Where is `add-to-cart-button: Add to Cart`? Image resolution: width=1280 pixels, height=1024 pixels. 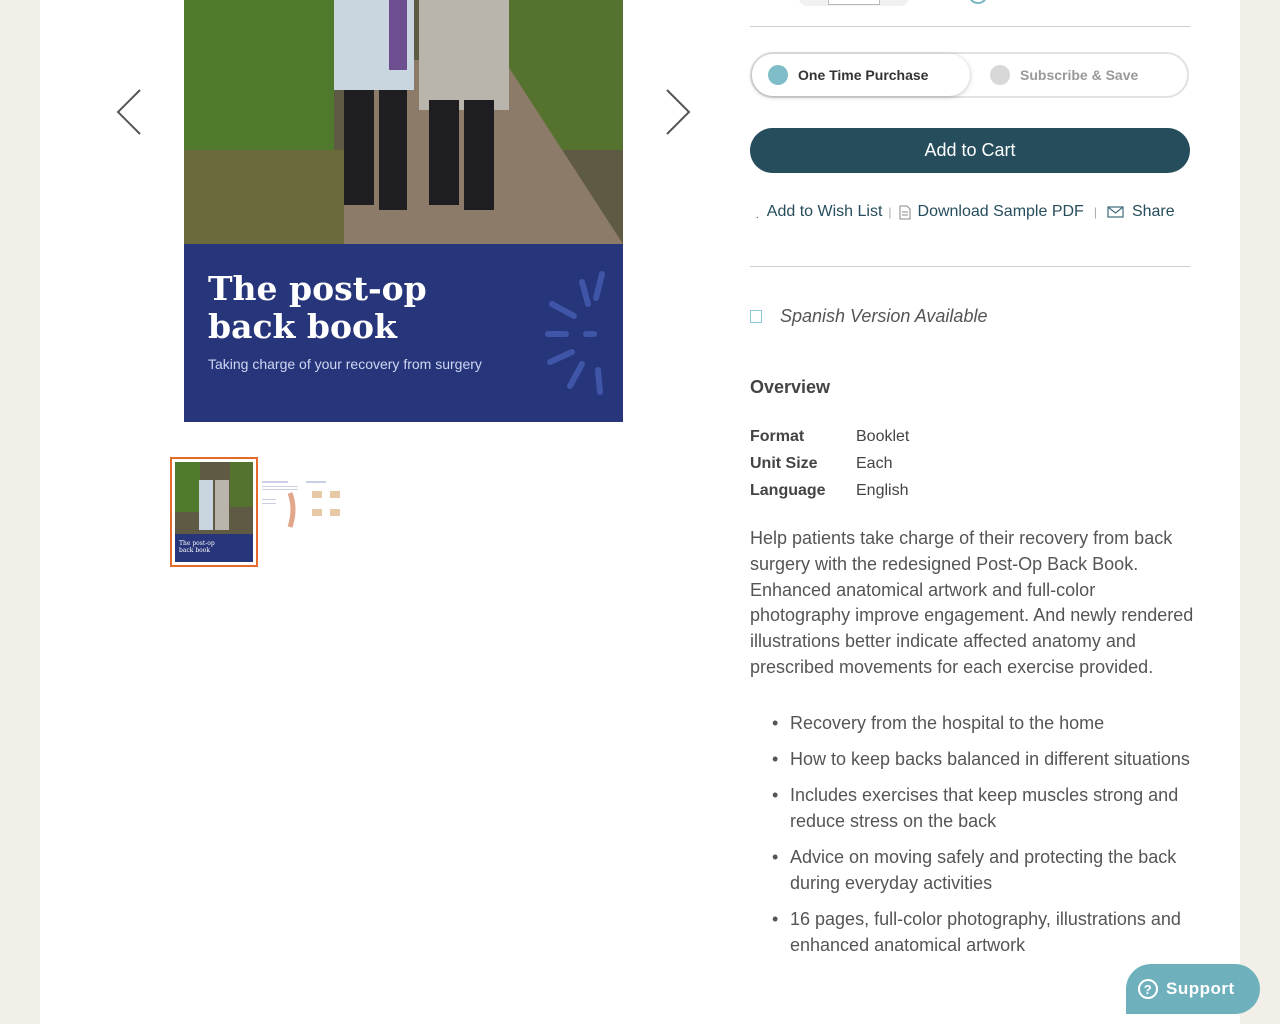 add-to-cart-button: Add to Cart is located at coordinates (970, 150).